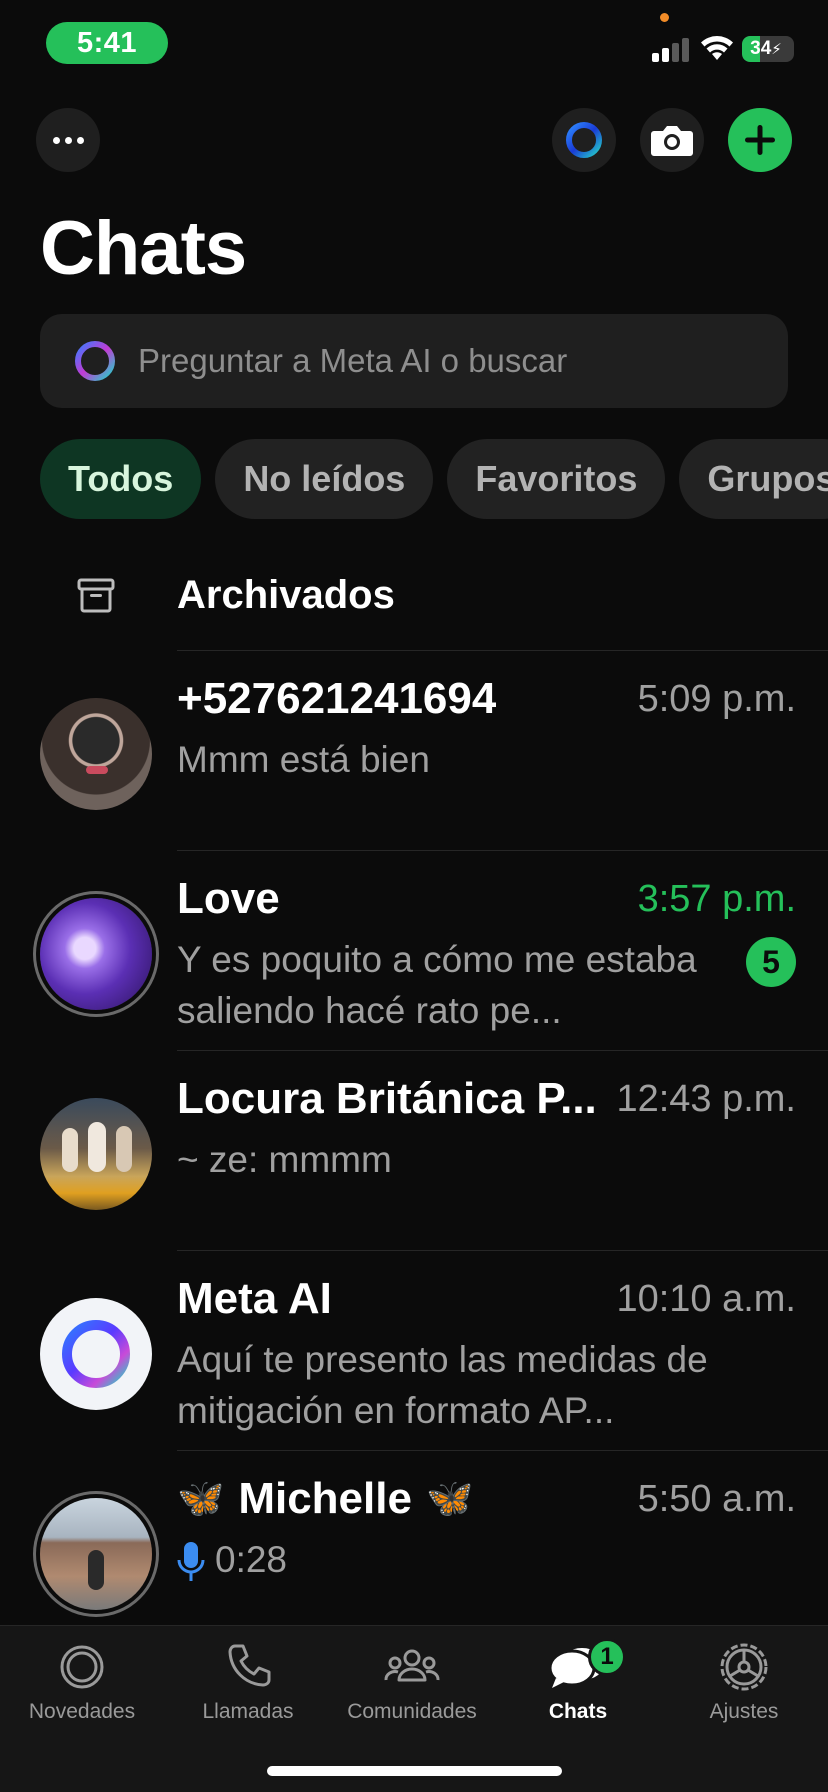 This screenshot has height=1792, width=828. What do you see at coordinates (744, 1667) in the screenshot?
I see `settings-icon` at bounding box center [744, 1667].